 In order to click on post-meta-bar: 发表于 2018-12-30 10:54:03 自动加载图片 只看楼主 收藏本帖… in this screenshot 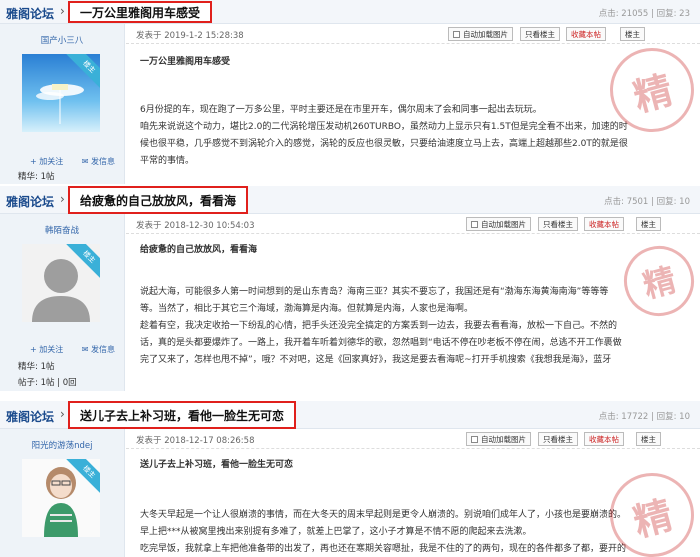, I will do `click(413, 224)`.